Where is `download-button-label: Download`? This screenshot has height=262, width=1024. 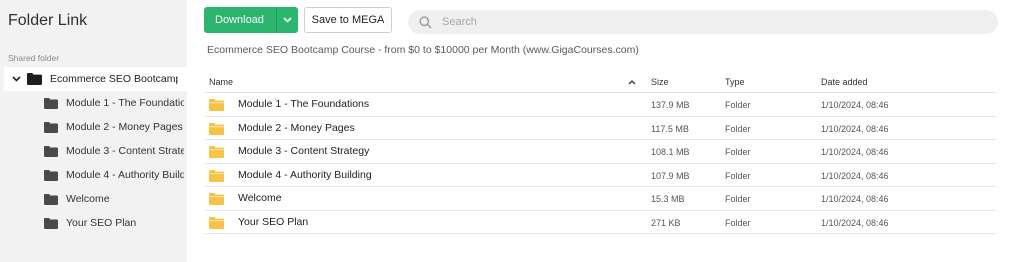 download-button-label: Download is located at coordinates (239, 20).